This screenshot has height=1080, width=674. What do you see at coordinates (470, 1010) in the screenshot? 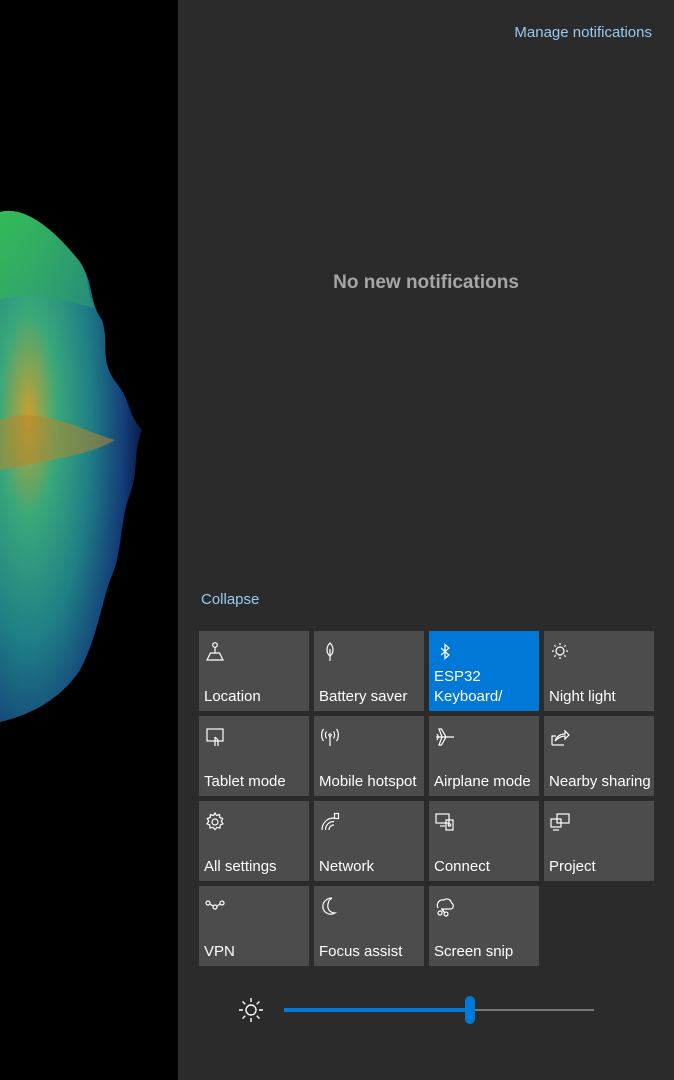
I see `brightness-slider-thumb` at bounding box center [470, 1010].